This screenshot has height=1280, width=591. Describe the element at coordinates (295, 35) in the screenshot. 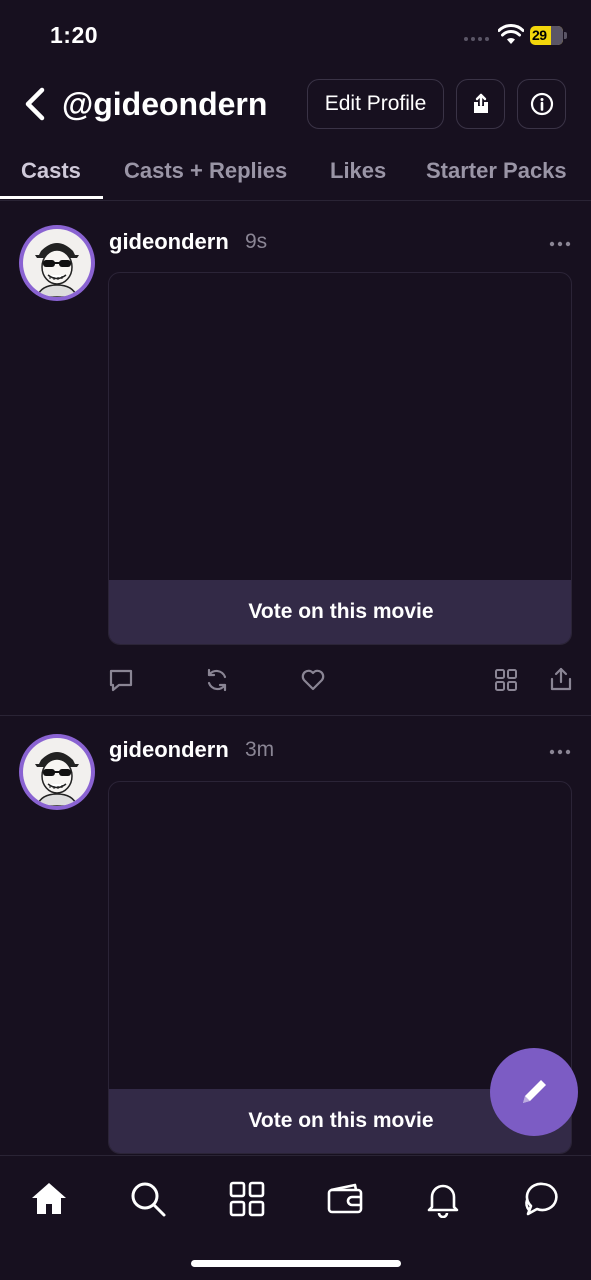

I see `status-bar: 1:20 29` at that location.